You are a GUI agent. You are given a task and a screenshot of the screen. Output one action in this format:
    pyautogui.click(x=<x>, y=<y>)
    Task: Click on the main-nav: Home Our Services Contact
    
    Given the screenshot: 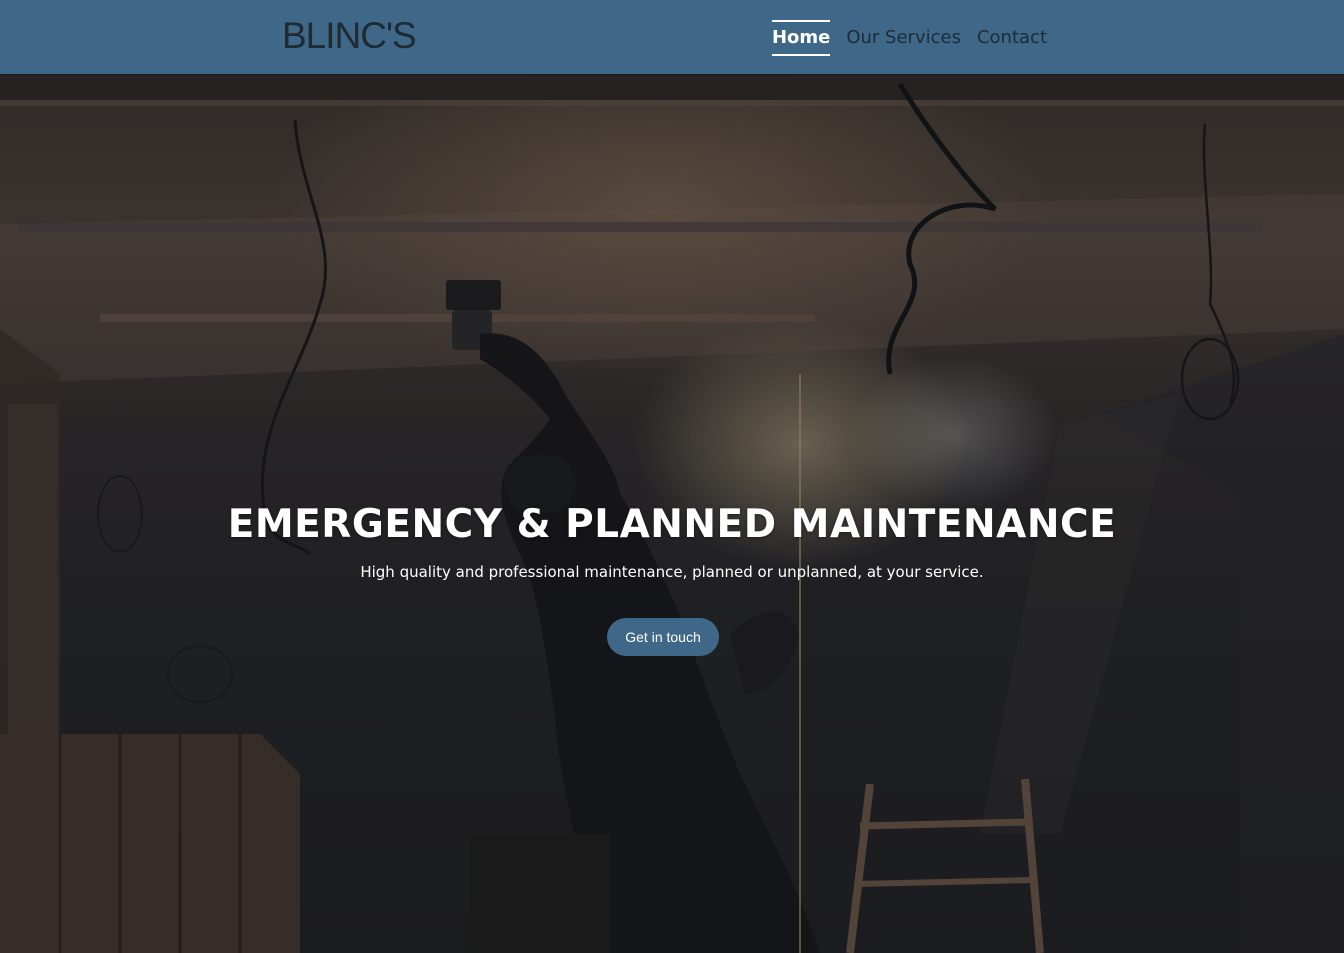 What is the action you would take?
    pyautogui.click(x=909, y=38)
    